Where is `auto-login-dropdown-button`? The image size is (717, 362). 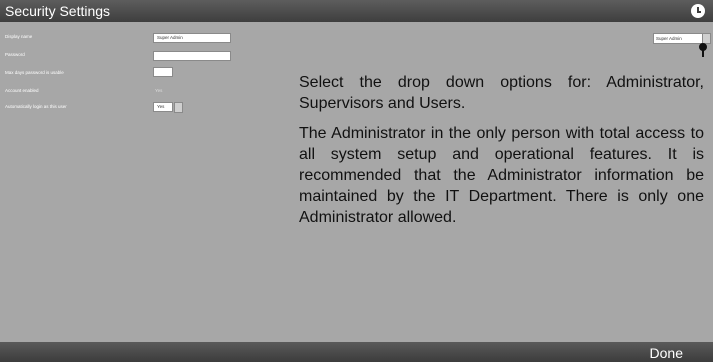 auto-login-dropdown-button is located at coordinates (178, 107).